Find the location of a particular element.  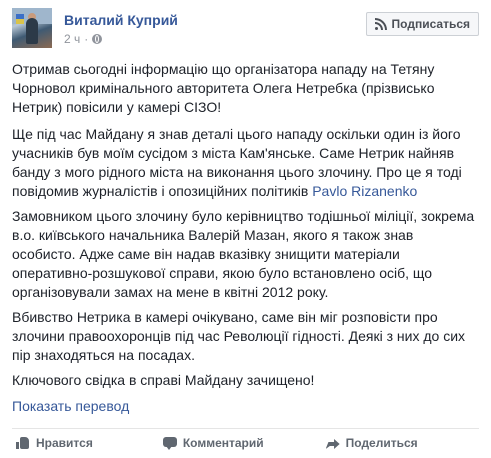

subscribe-button: Подписаться is located at coordinates (422, 24).